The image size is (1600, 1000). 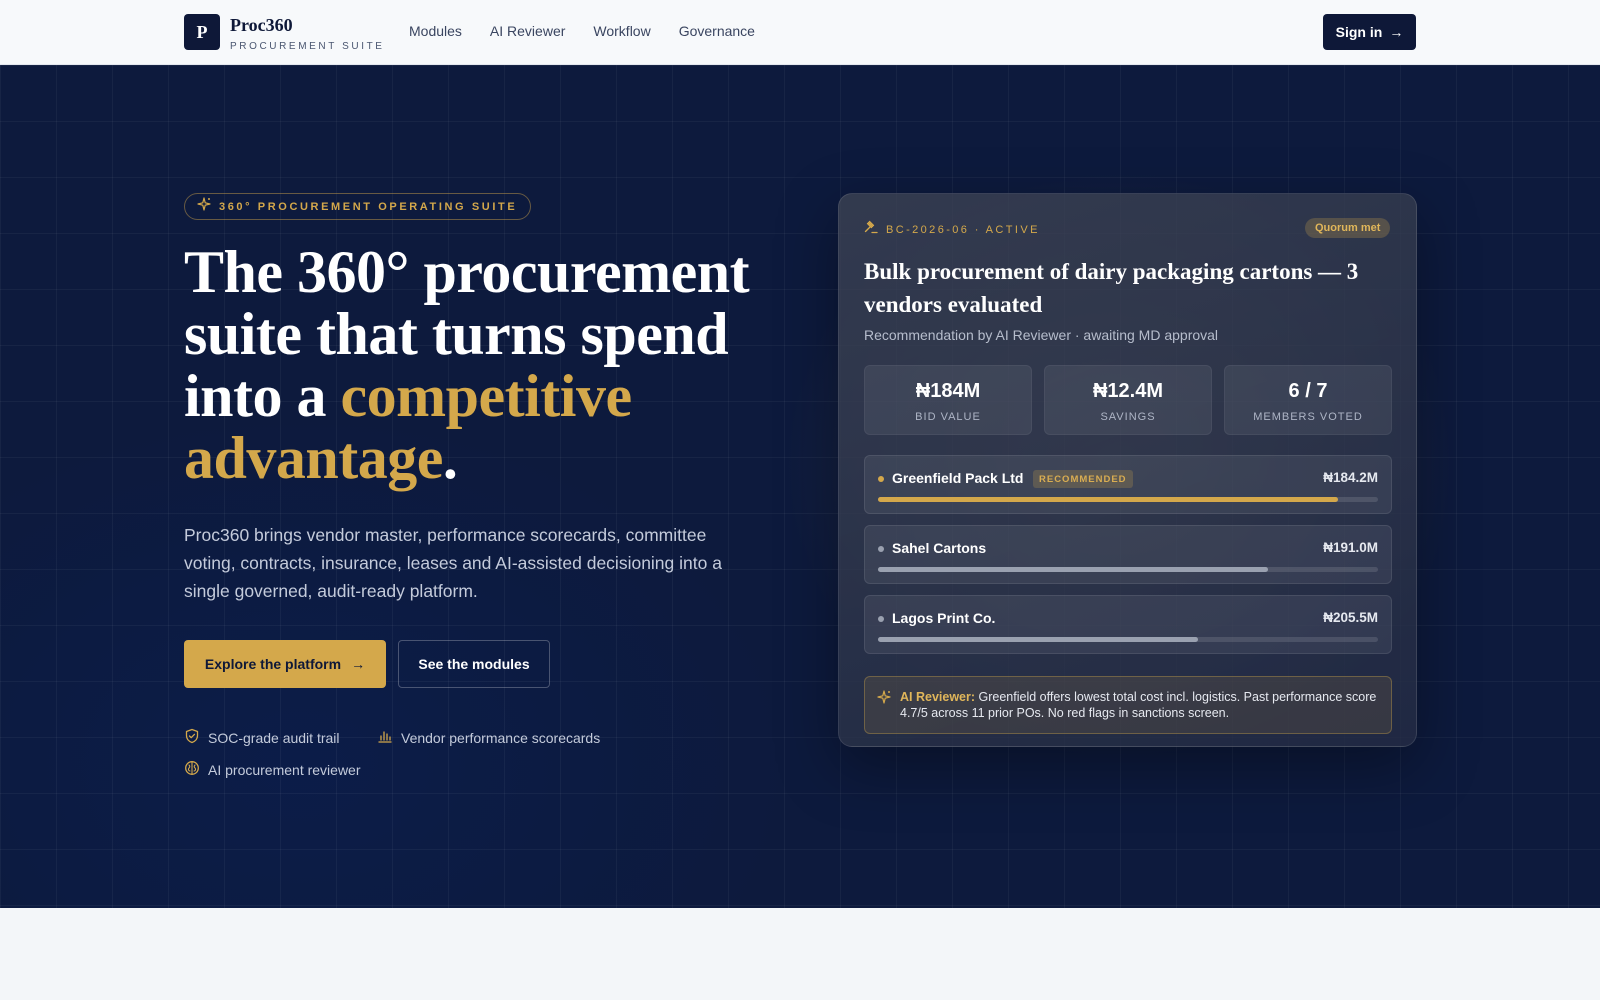 I want to click on nav-link-governance: Governance, so click(x=717, y=31).